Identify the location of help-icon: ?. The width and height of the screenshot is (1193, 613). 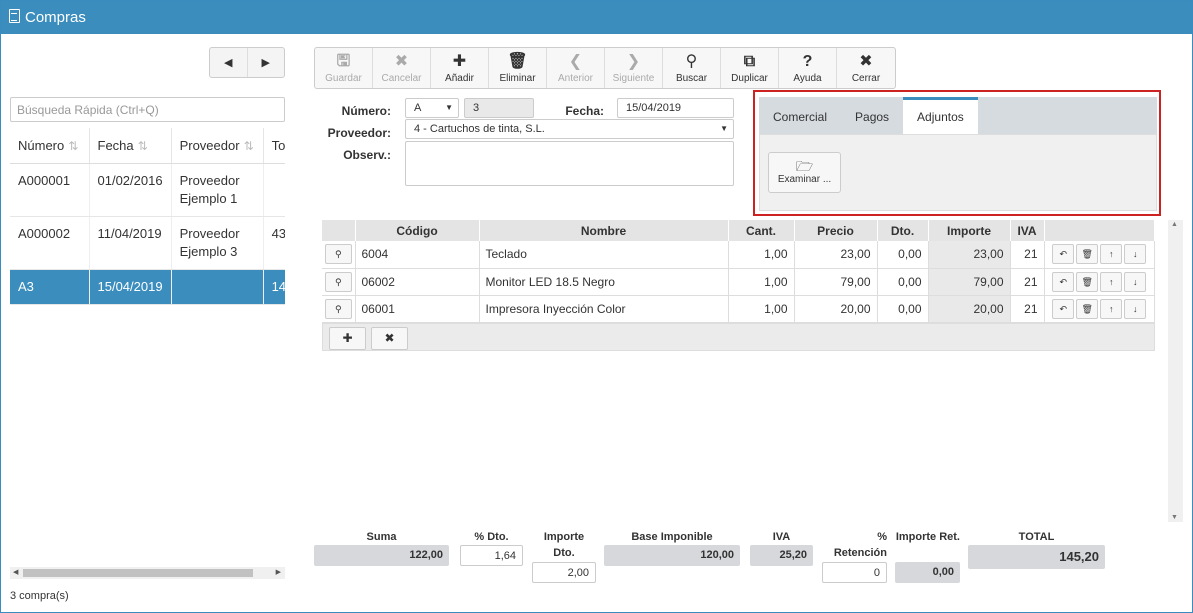
(807, 61).